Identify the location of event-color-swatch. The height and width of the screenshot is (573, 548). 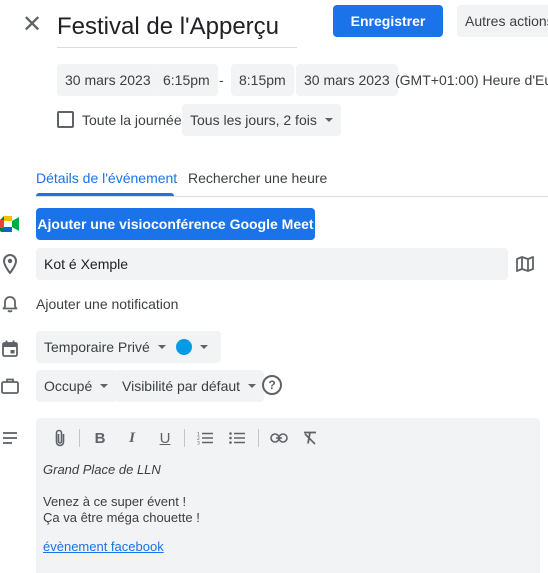
(184, 347).